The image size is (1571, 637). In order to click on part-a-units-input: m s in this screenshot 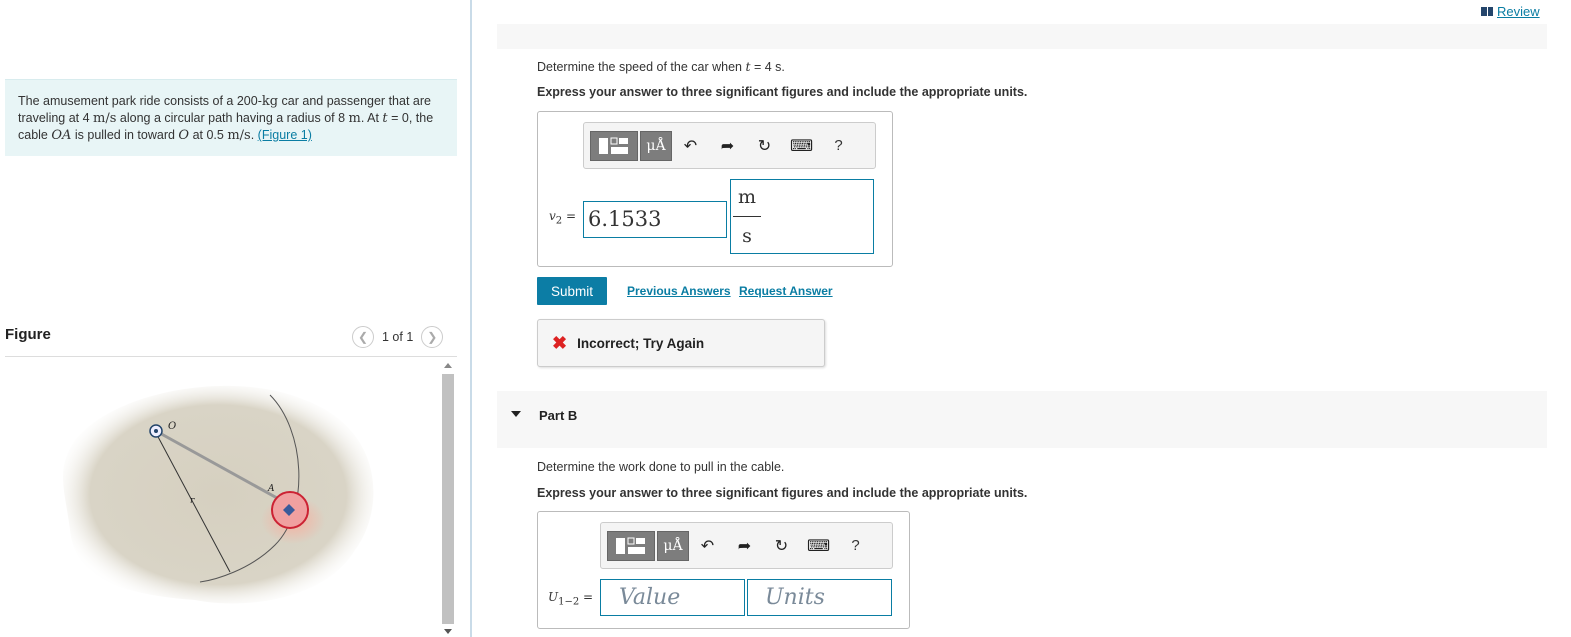, I will do `click(802, 216)`.